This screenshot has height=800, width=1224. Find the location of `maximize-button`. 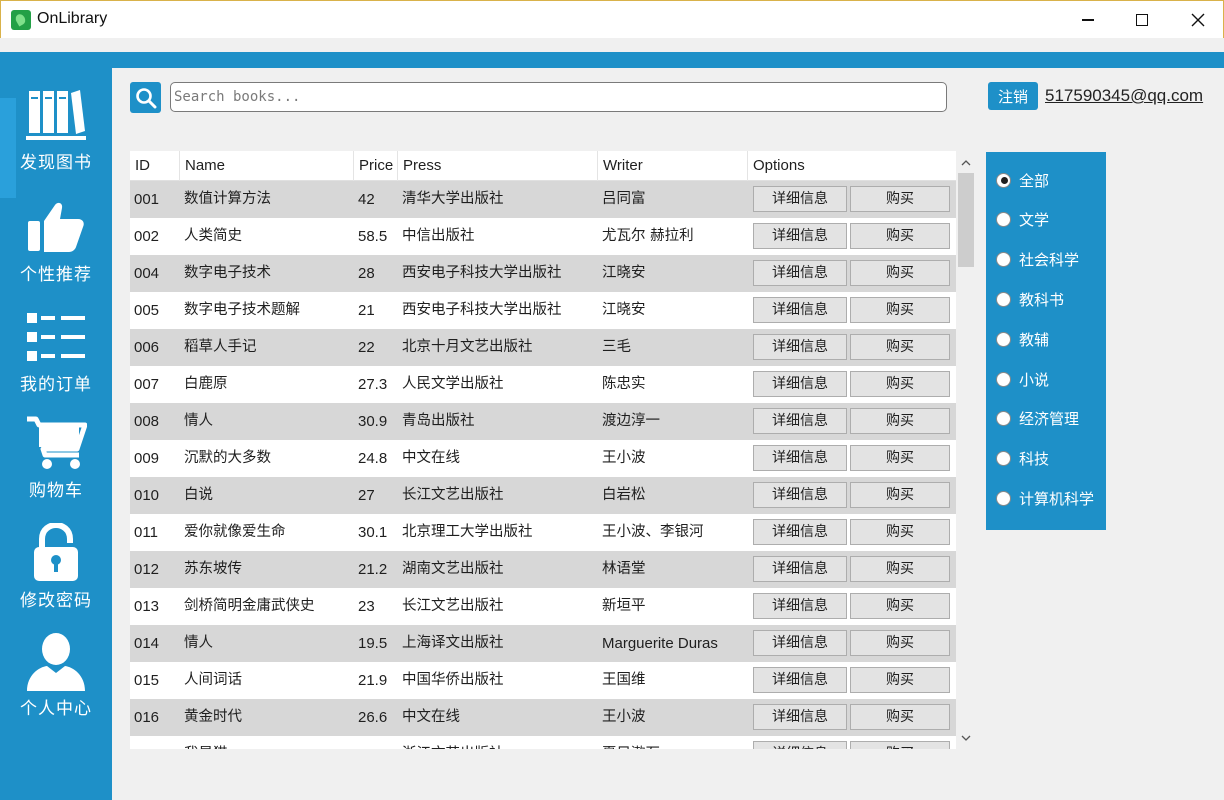

maximize-button is located at coordinates (1142, 20).